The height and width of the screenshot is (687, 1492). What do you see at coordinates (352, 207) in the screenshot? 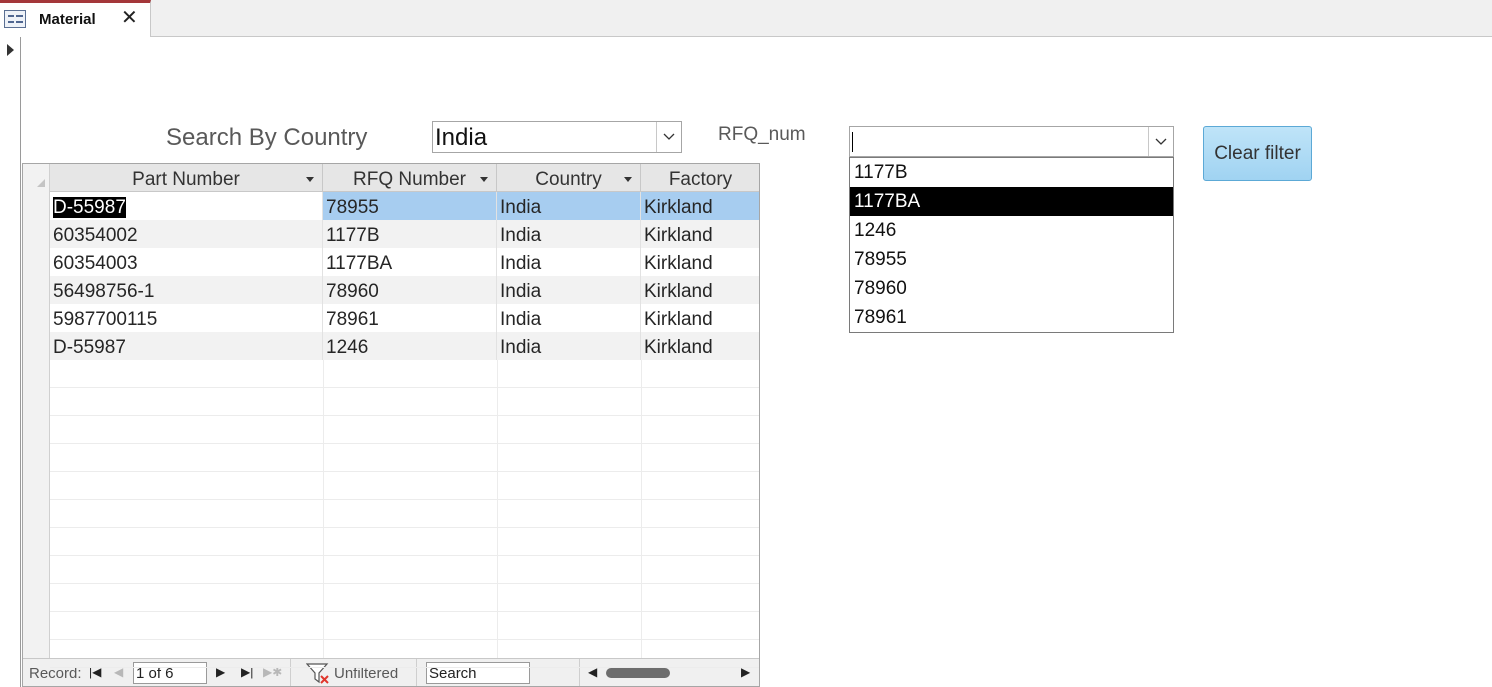
I see `cell-value: 78955` at bounding box center [352, 207].